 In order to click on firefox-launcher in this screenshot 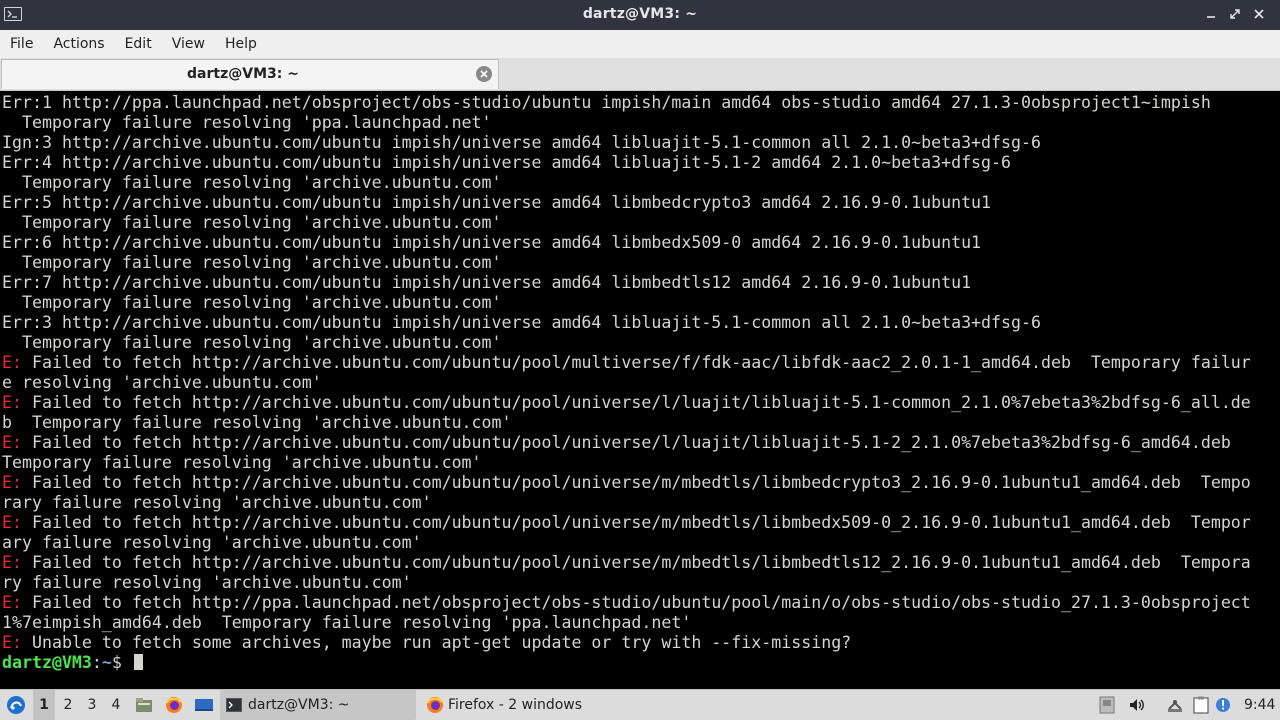, I will do `click(174, 705)`.